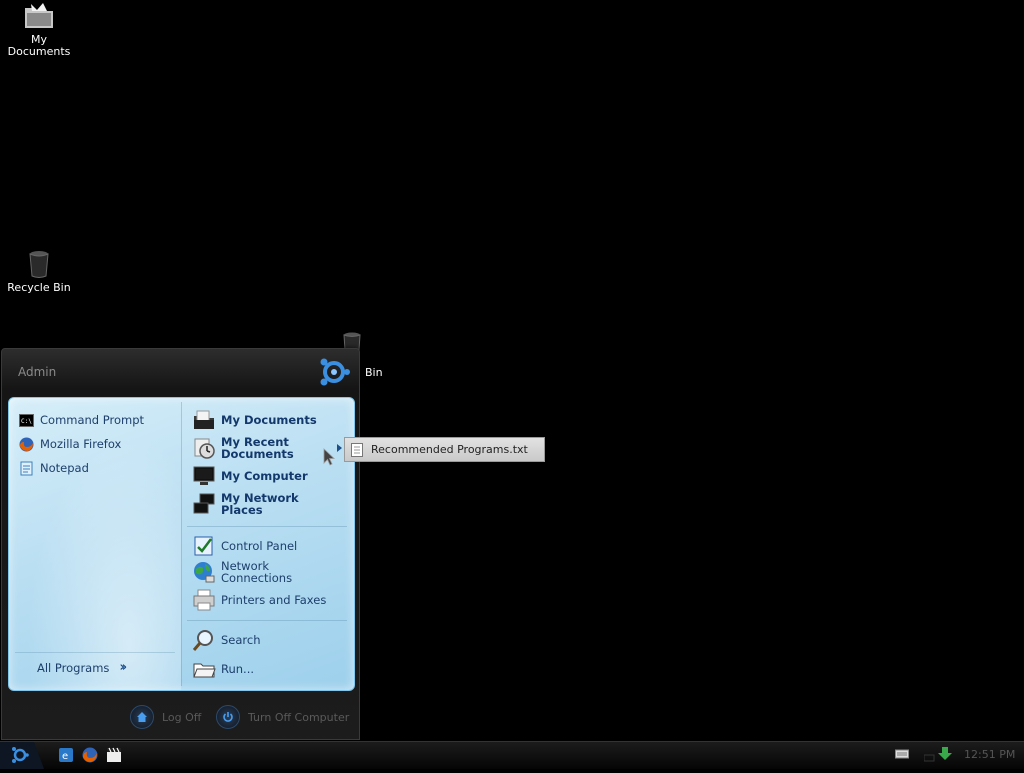 Image resolution: width=1024 pixels, height=773 pixels. I want to click on control-panel-icon, so click(203, 546).